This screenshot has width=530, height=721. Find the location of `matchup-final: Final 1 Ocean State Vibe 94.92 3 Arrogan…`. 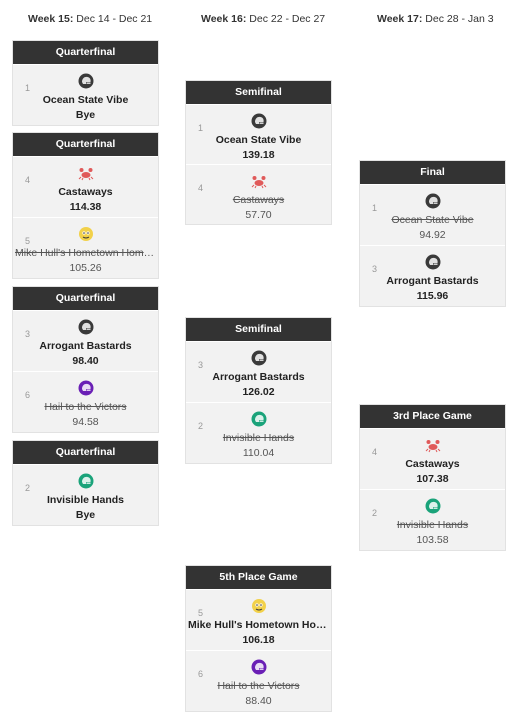

matchup-final: Final 1 Ocean State Vibe 94.92 3 Arrogan… is located at coordinates (432, 233).